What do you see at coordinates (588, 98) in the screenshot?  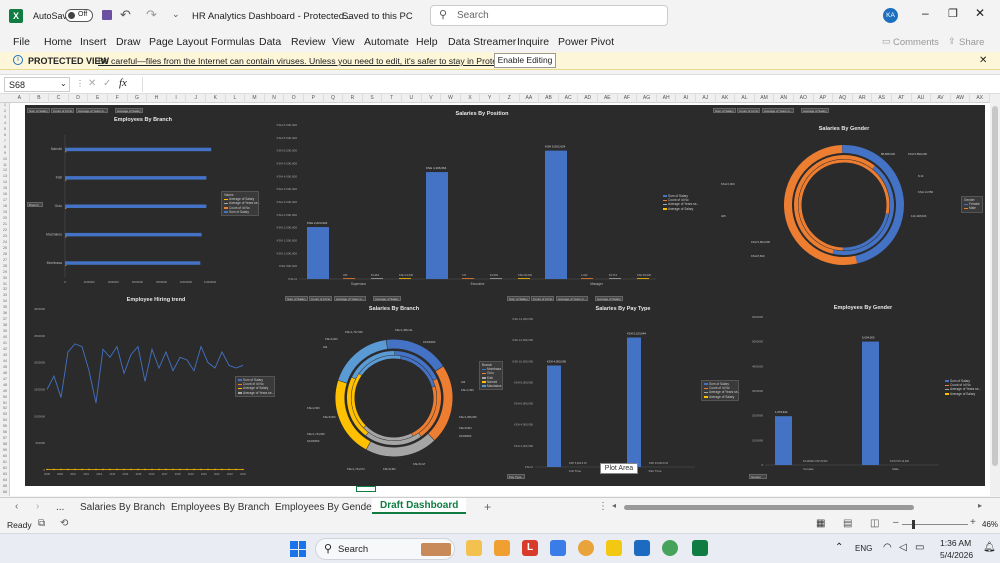 I see `column-header: AD` at bounding box center [588, 98].